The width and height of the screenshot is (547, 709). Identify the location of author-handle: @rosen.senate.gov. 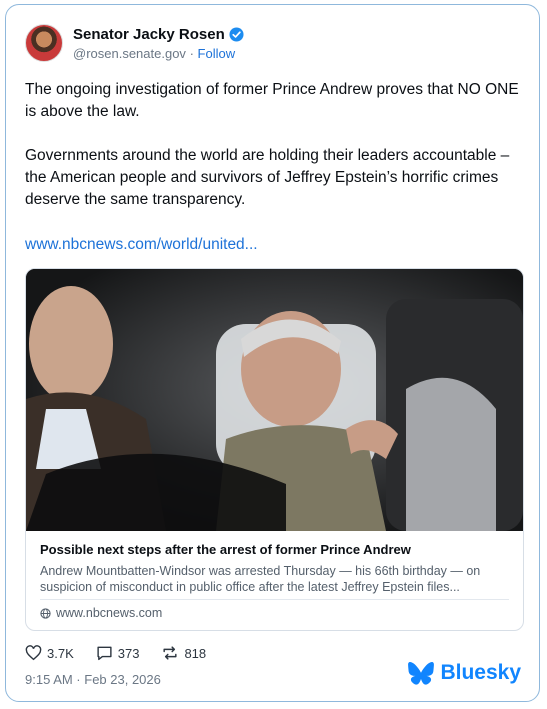
(129, 53).